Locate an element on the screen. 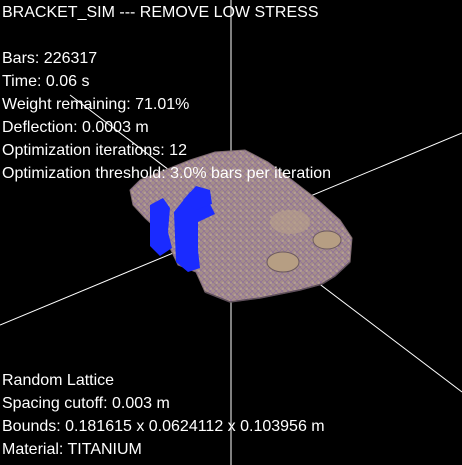 This screenshot has width=462, height=465. bracket-hole-right is located at coordinates (327, 240).